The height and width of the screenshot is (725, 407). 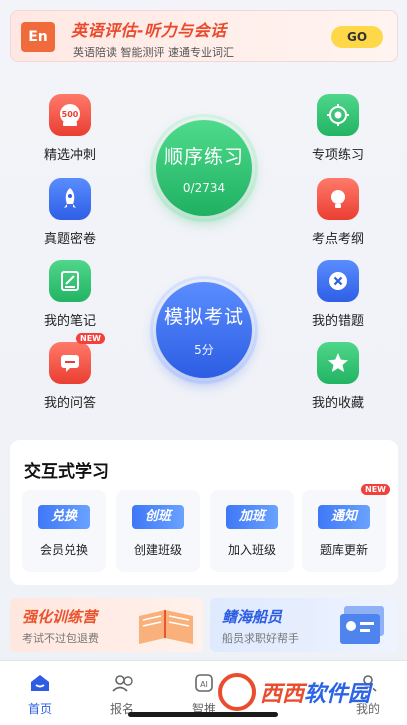 What do you see at coordinates (40, 683) in the screenshot?
I see `home-icon` at bounding box center [40, 683].